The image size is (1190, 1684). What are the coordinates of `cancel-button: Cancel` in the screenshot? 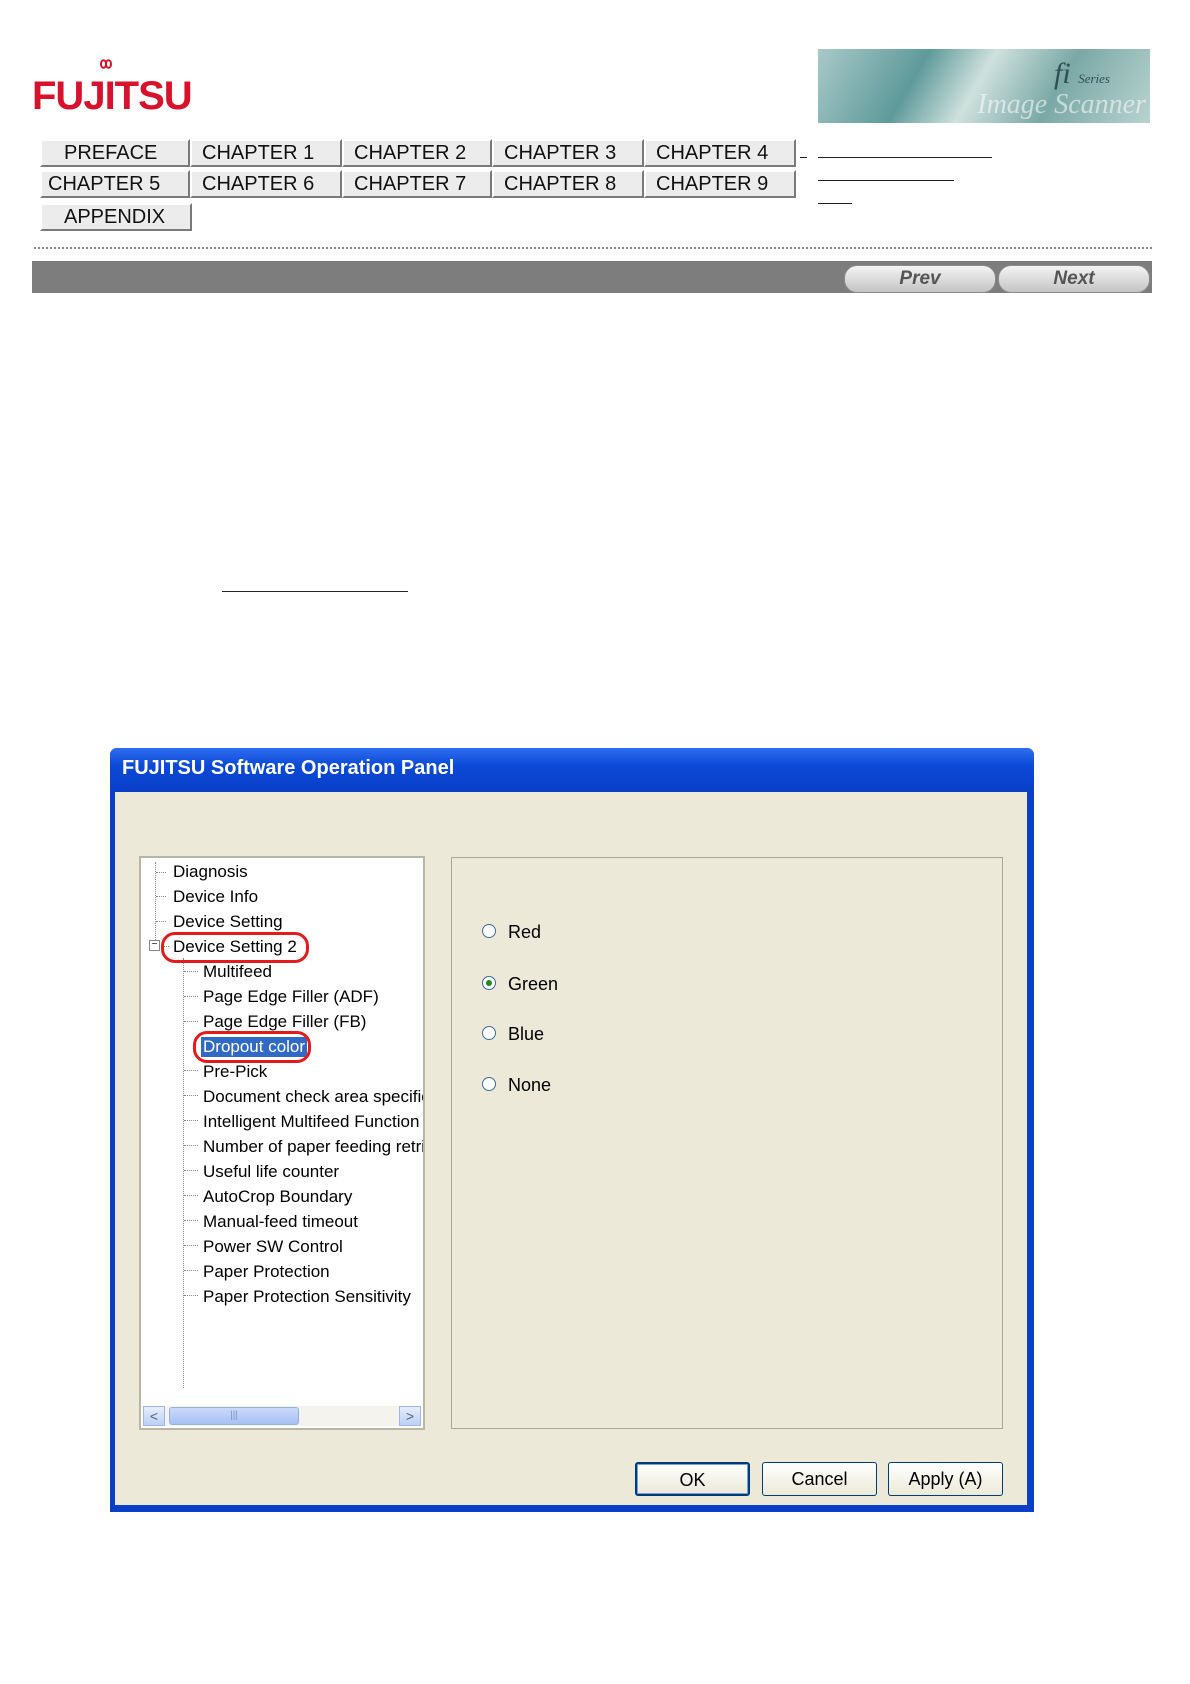 It's located at (819, 1479).